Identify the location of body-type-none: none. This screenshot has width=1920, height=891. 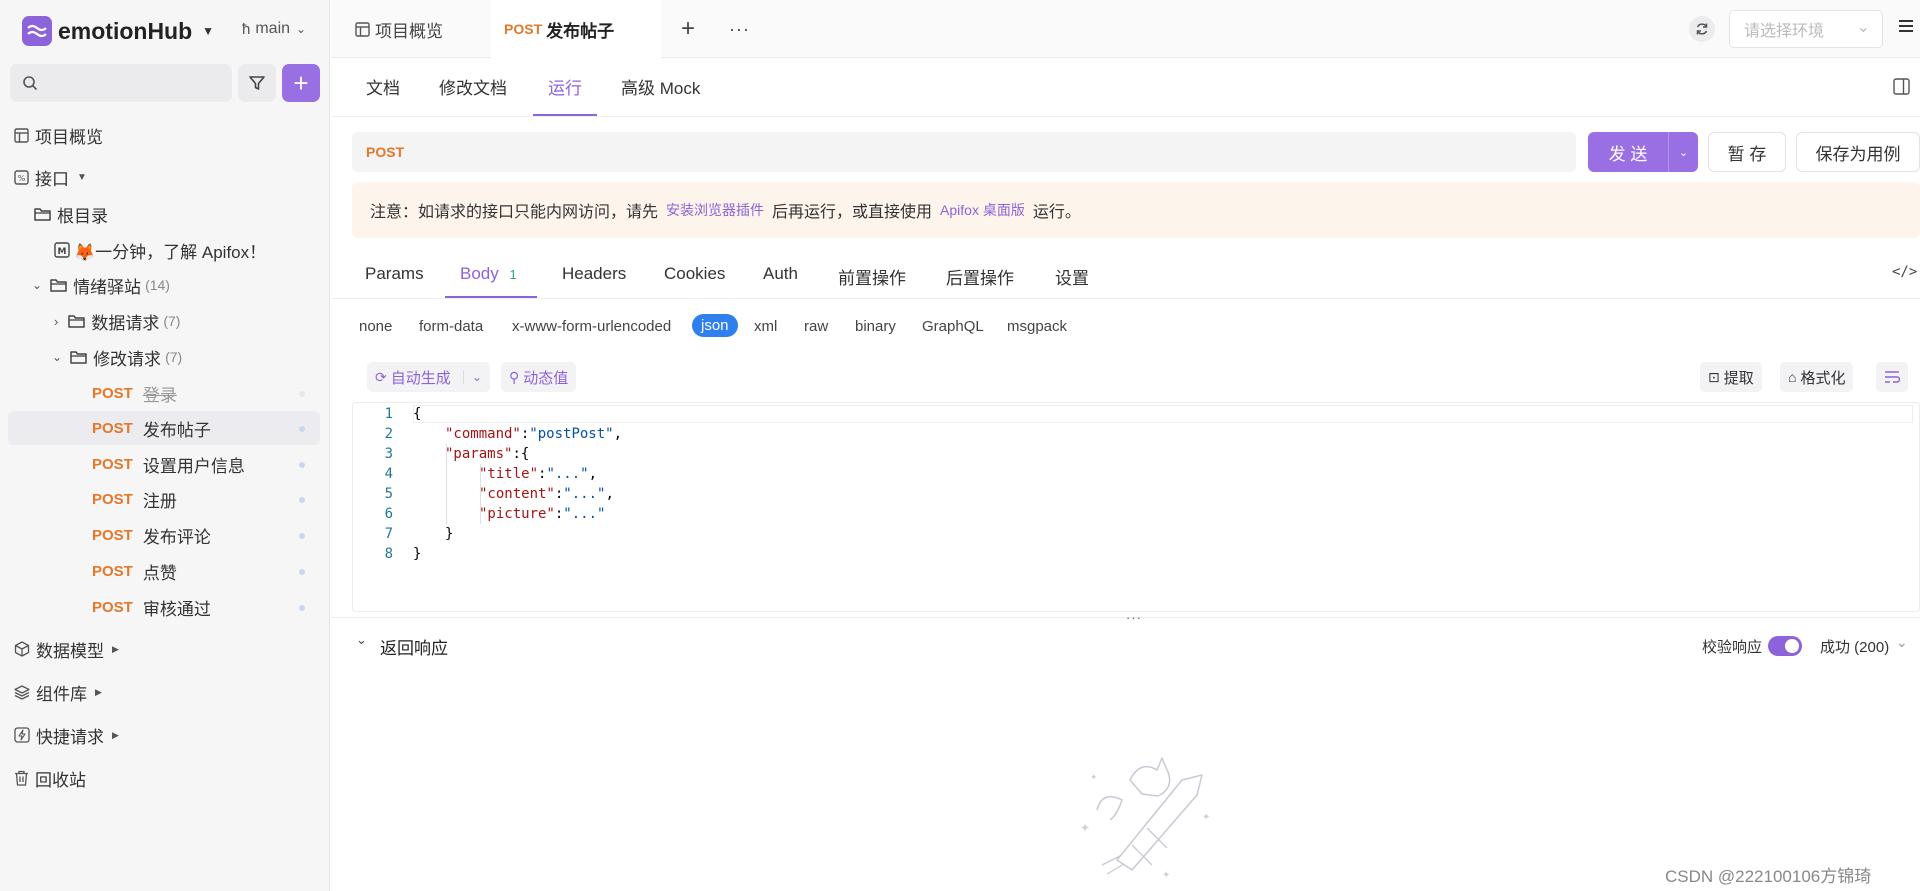
(375, 326).